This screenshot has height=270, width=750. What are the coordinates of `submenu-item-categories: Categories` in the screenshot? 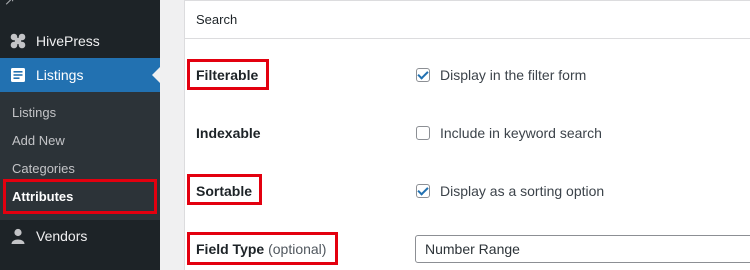 It's located at (43, 168).